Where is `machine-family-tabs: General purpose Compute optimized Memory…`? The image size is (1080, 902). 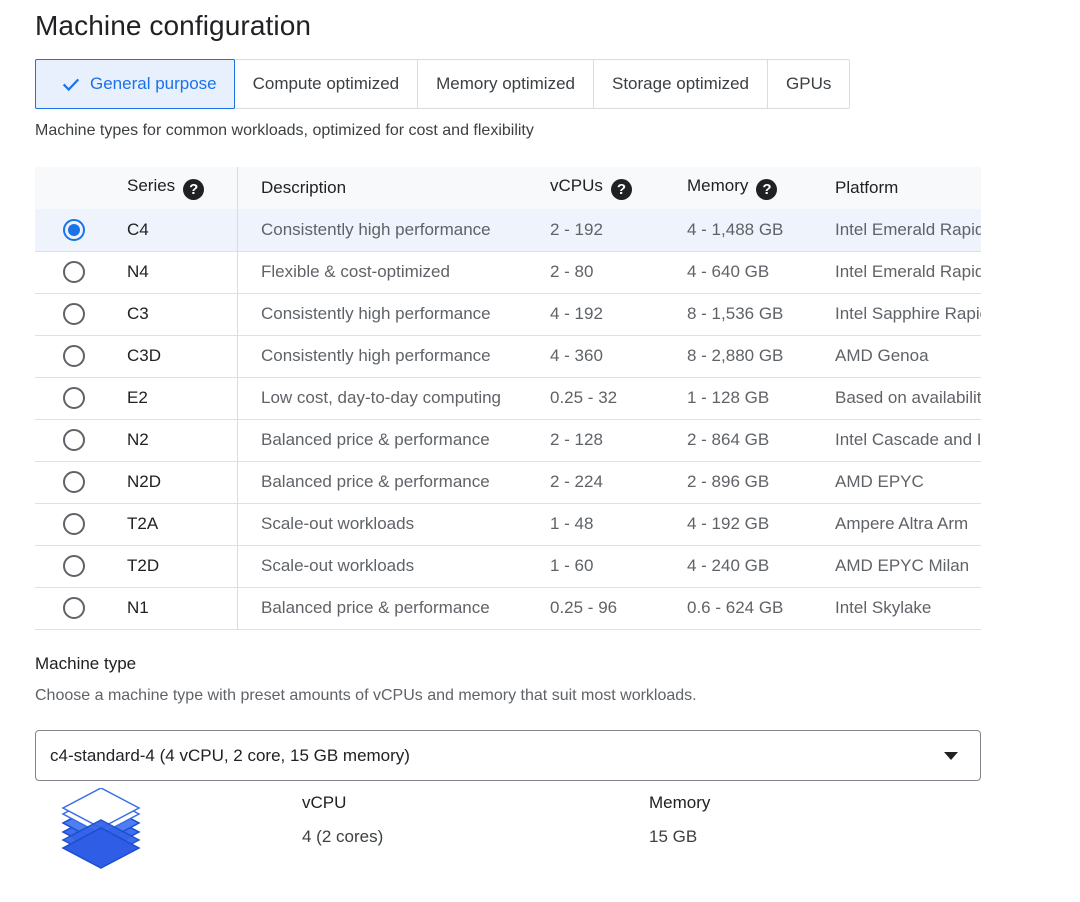
machine-family-tabs: General purpose Compute optimized Memory… is located at coordinates (443, 84).